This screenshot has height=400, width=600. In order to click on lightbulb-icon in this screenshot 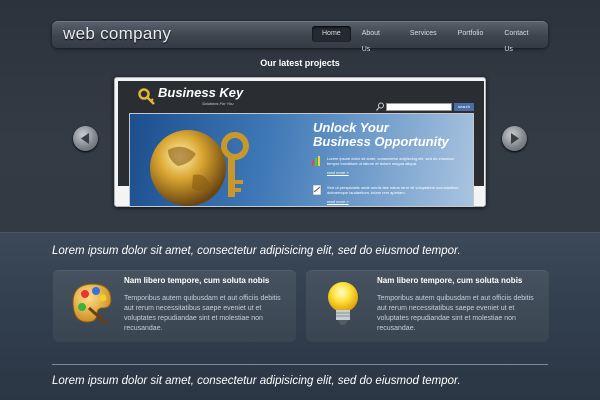, I will do `click(343, 303)`.